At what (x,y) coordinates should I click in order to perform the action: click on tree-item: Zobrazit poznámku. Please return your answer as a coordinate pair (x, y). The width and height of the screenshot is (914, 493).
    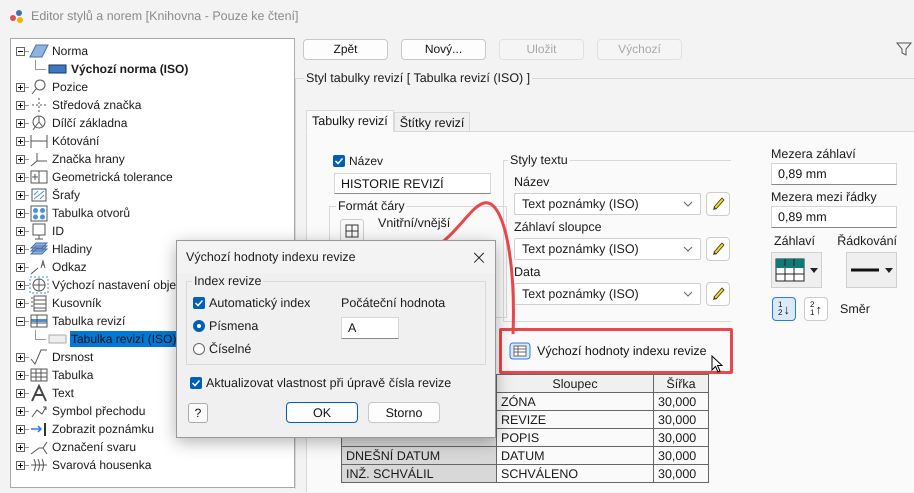
    Looking at the image, I should click on (103, 429).